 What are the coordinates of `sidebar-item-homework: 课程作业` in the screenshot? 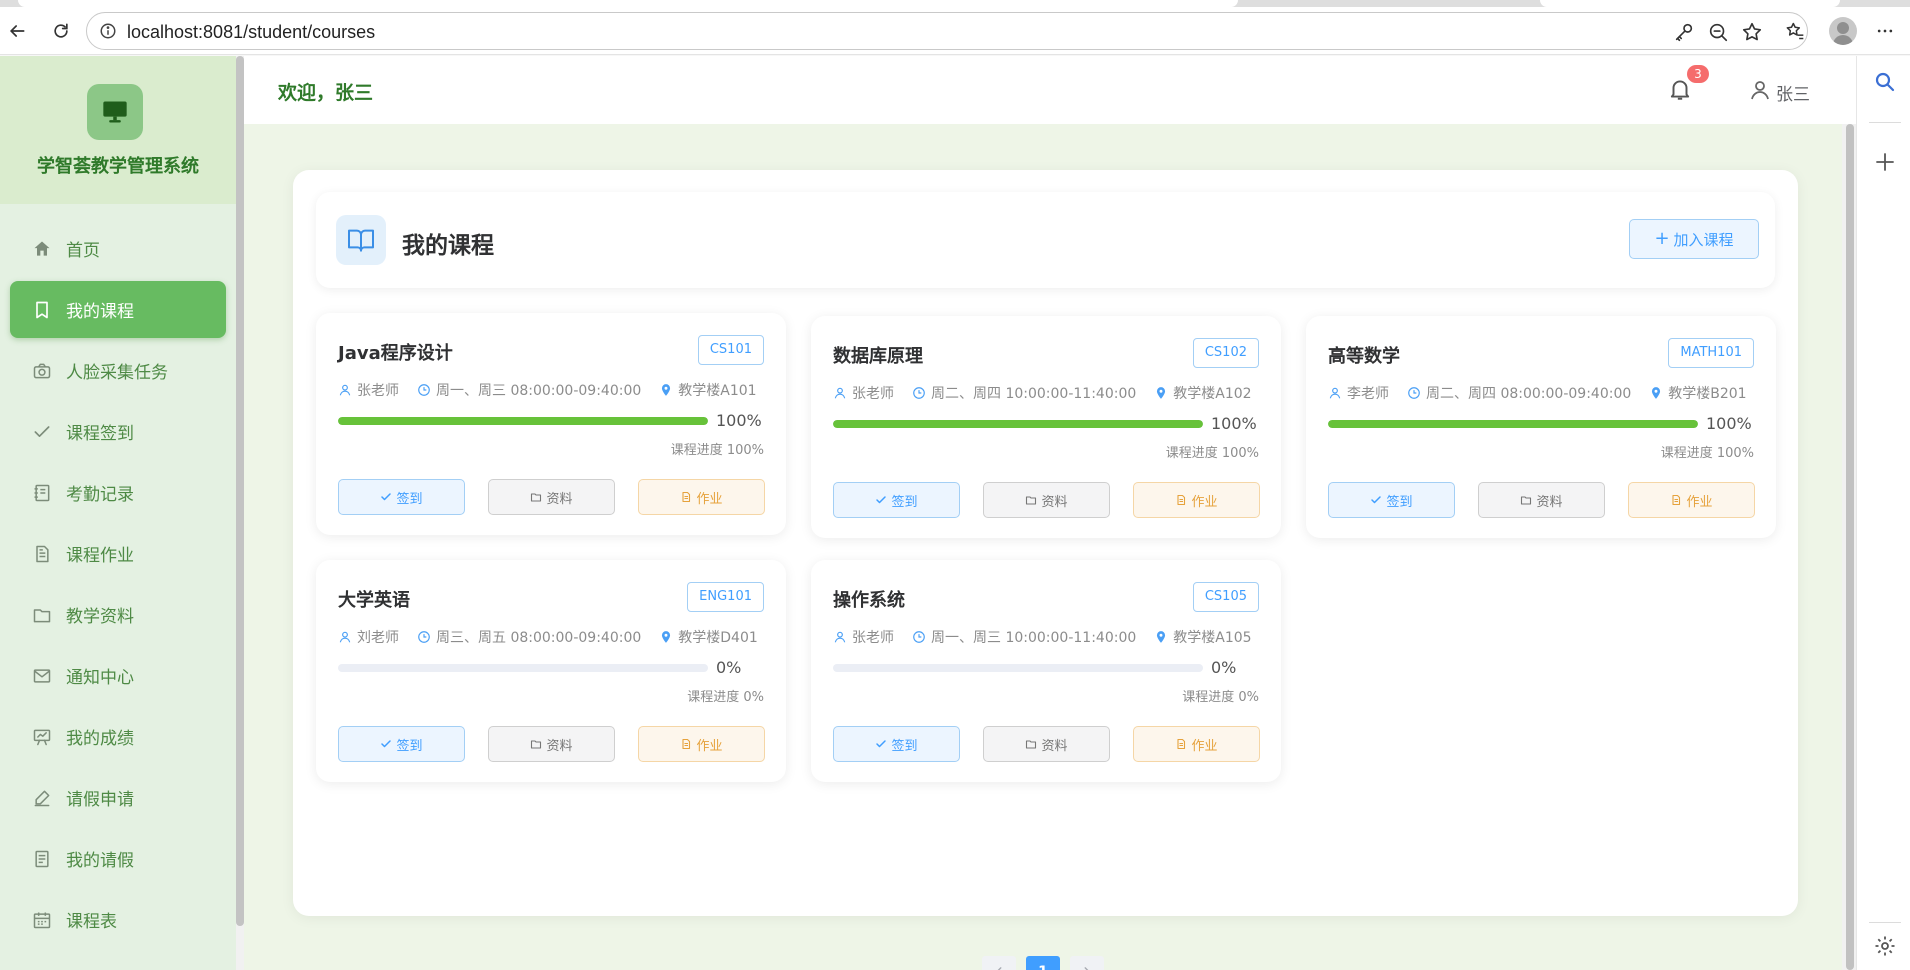 It's located at (118, 553).